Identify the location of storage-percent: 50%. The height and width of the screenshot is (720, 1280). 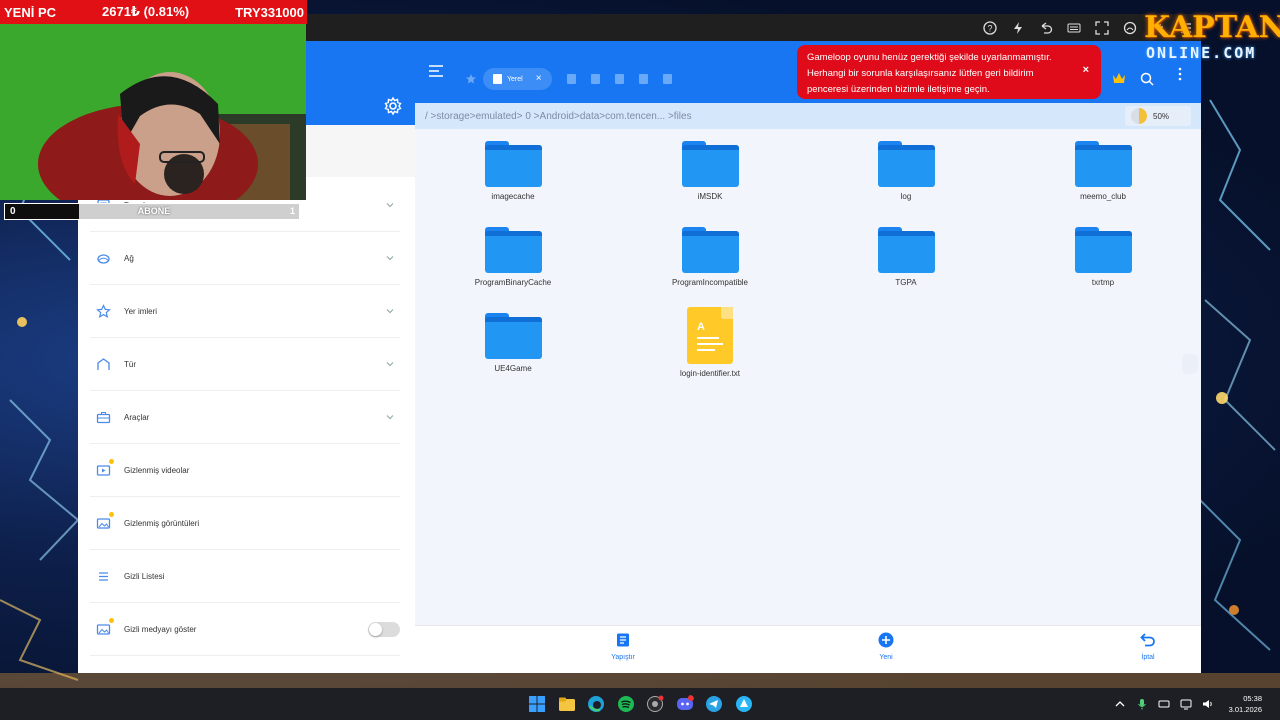
(1161, 116).